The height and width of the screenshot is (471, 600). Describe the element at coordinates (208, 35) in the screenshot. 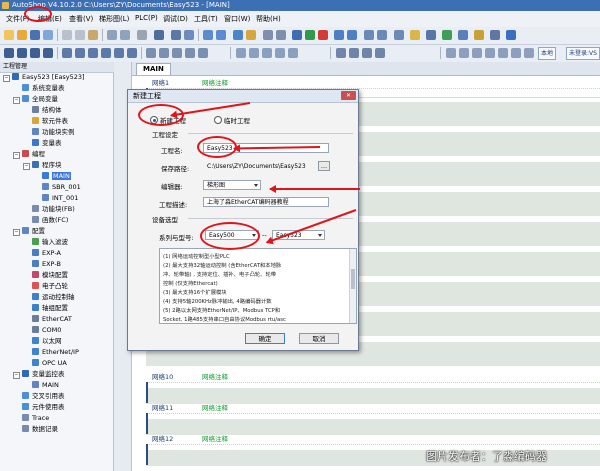

I see `zoom-in-icon` at that location.